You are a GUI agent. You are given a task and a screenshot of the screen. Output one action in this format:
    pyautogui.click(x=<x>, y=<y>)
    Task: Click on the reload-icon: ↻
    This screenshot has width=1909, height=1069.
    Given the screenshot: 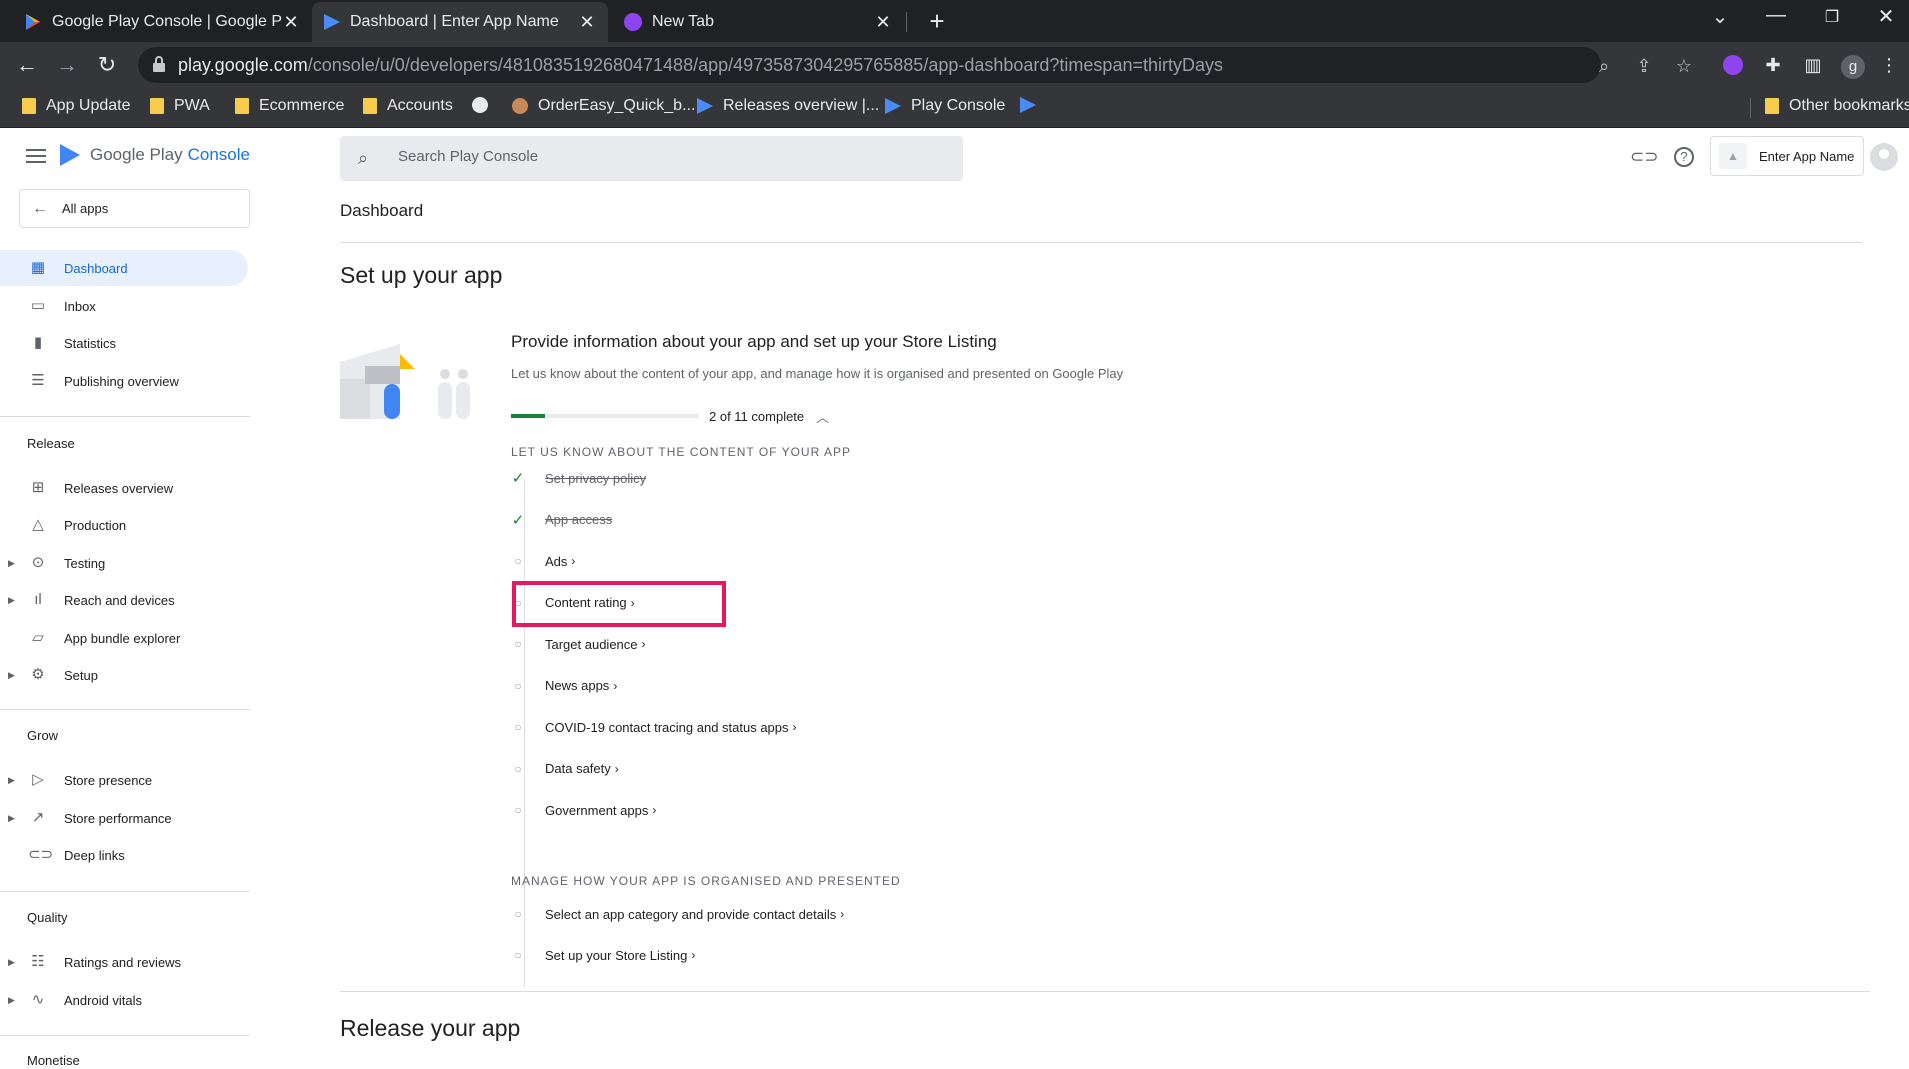 What is the action you would take?
    pyautogui.click(x=107, y=65)
    